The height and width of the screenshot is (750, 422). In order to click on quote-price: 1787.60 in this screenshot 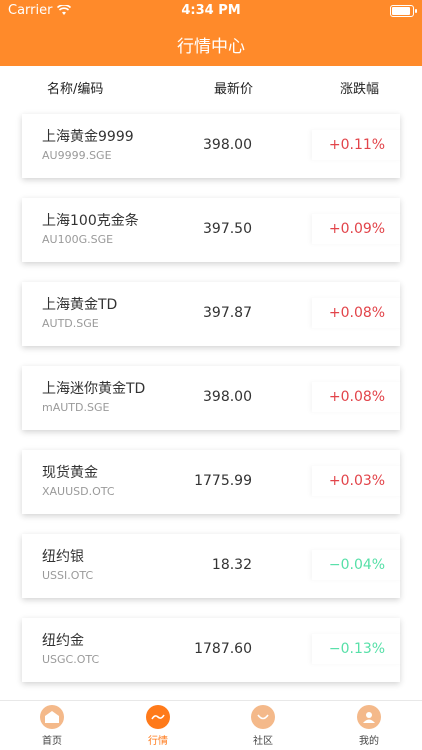, I will do `click(223, 649)`.